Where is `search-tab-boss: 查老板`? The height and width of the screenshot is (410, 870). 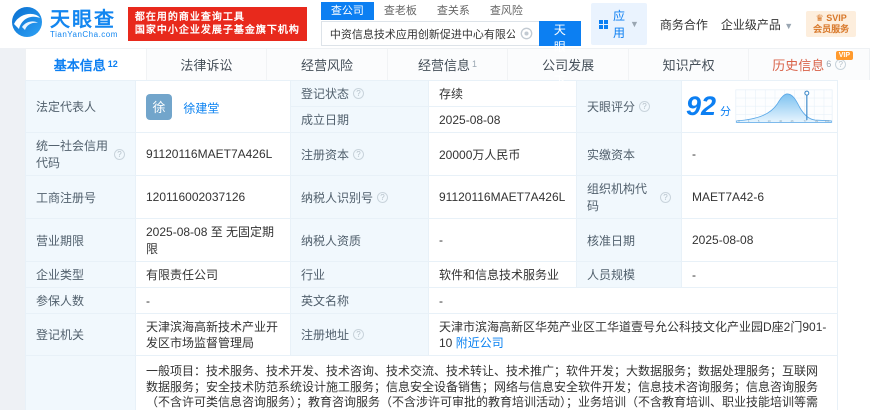 search-tab-boss: 查老板 is located at coordinates (400, 11).